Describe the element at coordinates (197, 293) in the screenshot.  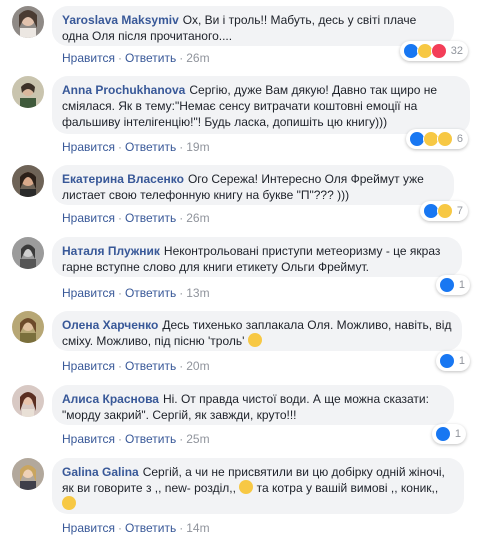
I see `timestamp: 13m` at that location.